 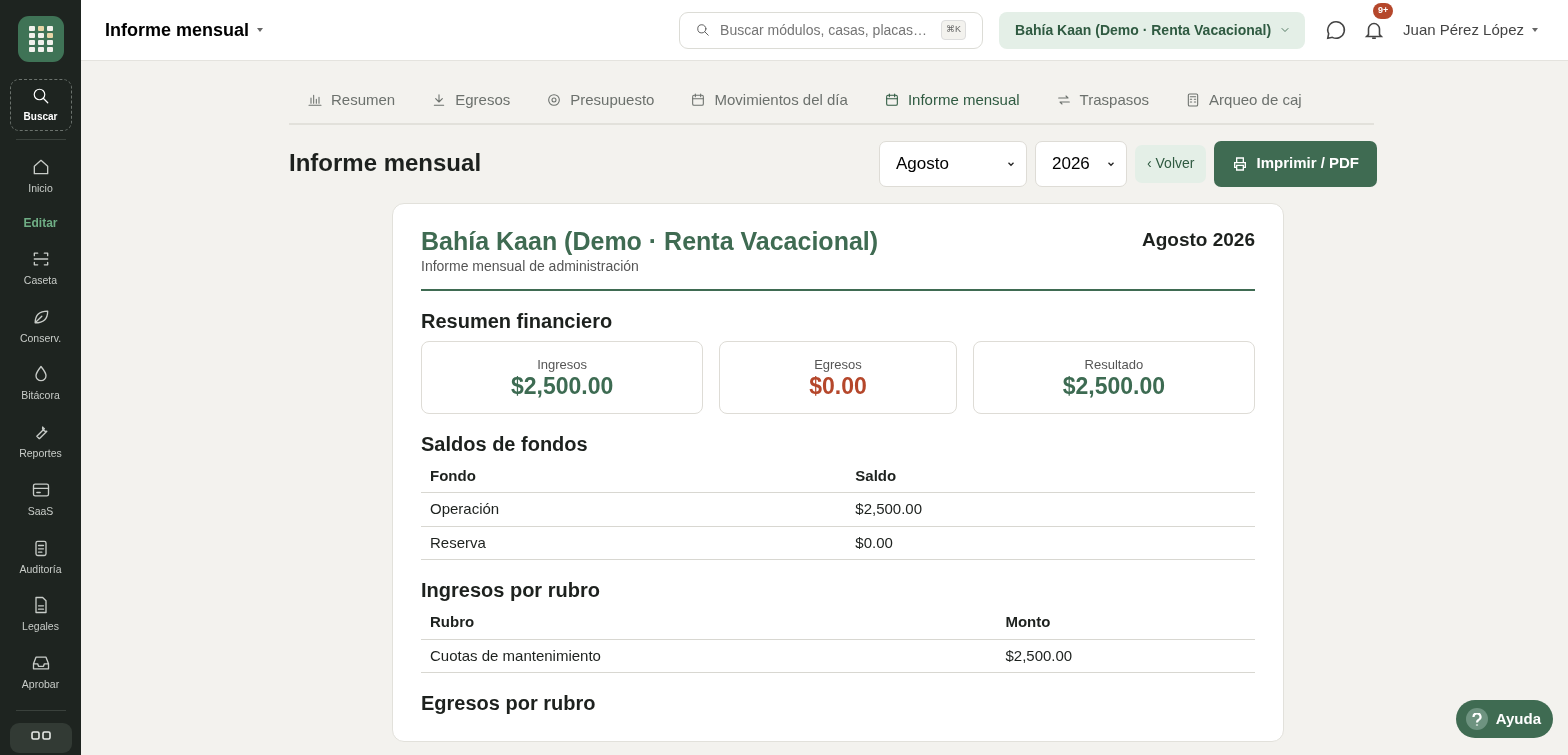 I want to click on table-cell: Cuotas de mantenimiento, so click(x=709, y=656).